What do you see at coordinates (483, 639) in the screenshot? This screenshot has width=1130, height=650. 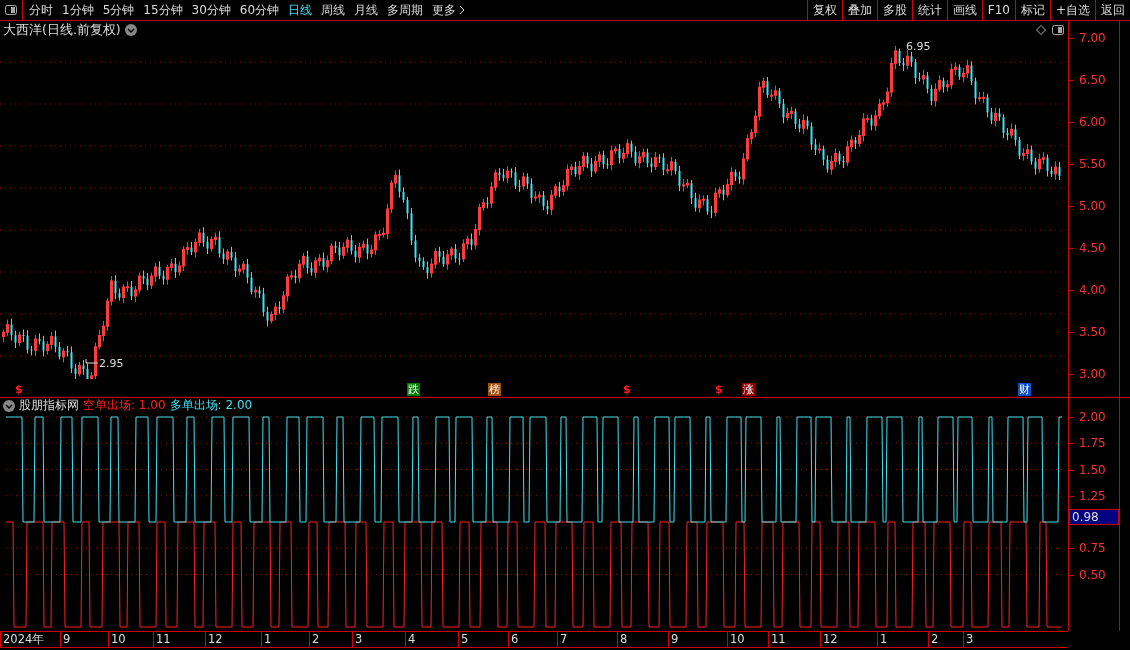 I see `date-axis-label: 5` at bounding box center [483, 639].